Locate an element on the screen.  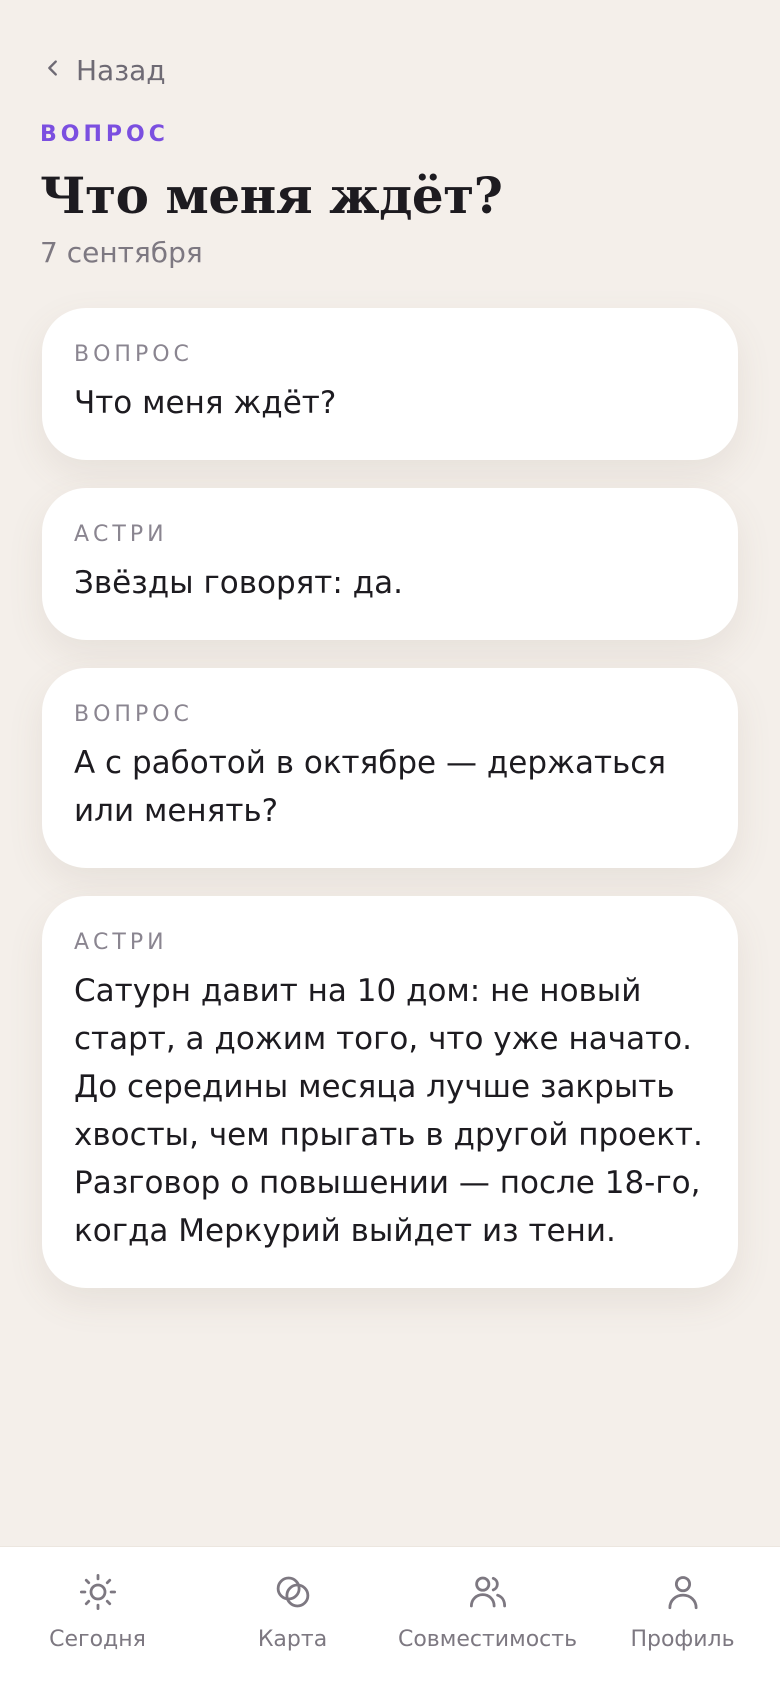
users-icon is located at coordinates (488, 1594).